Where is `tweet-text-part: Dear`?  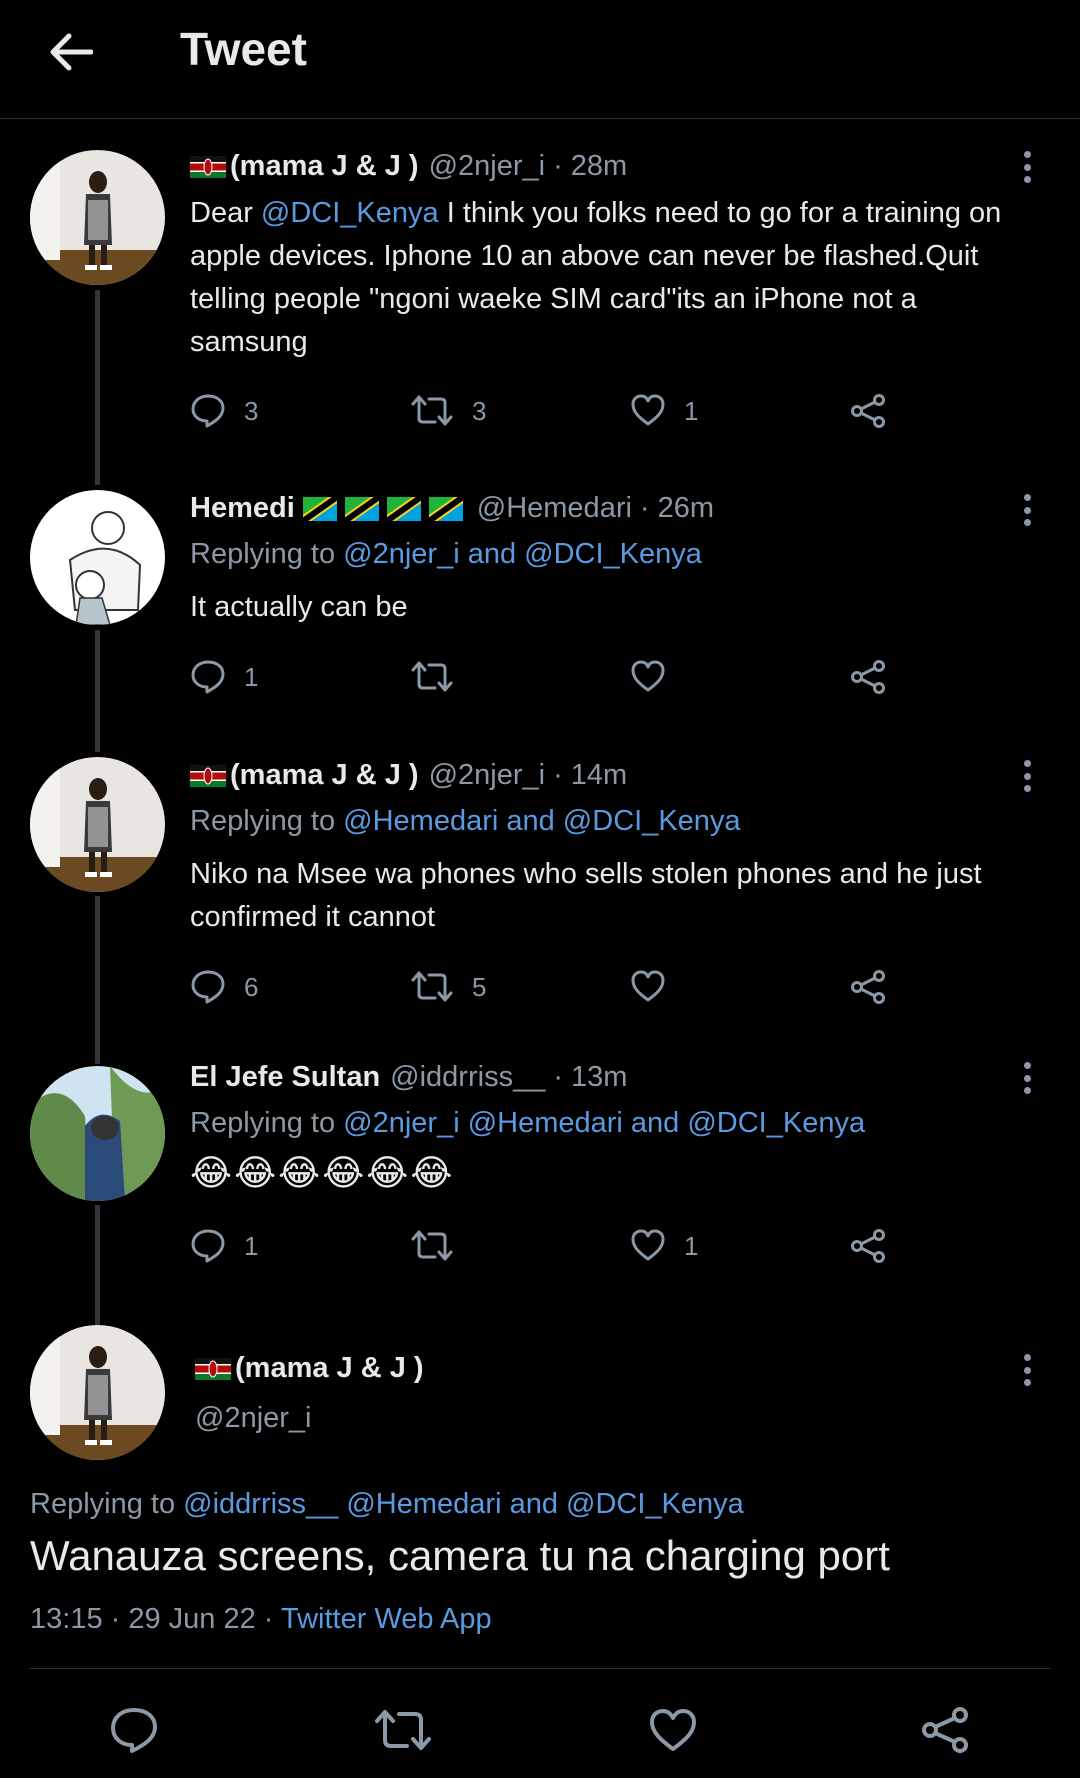 tweet-text-part: Dear is located at coordinates (225, 213).